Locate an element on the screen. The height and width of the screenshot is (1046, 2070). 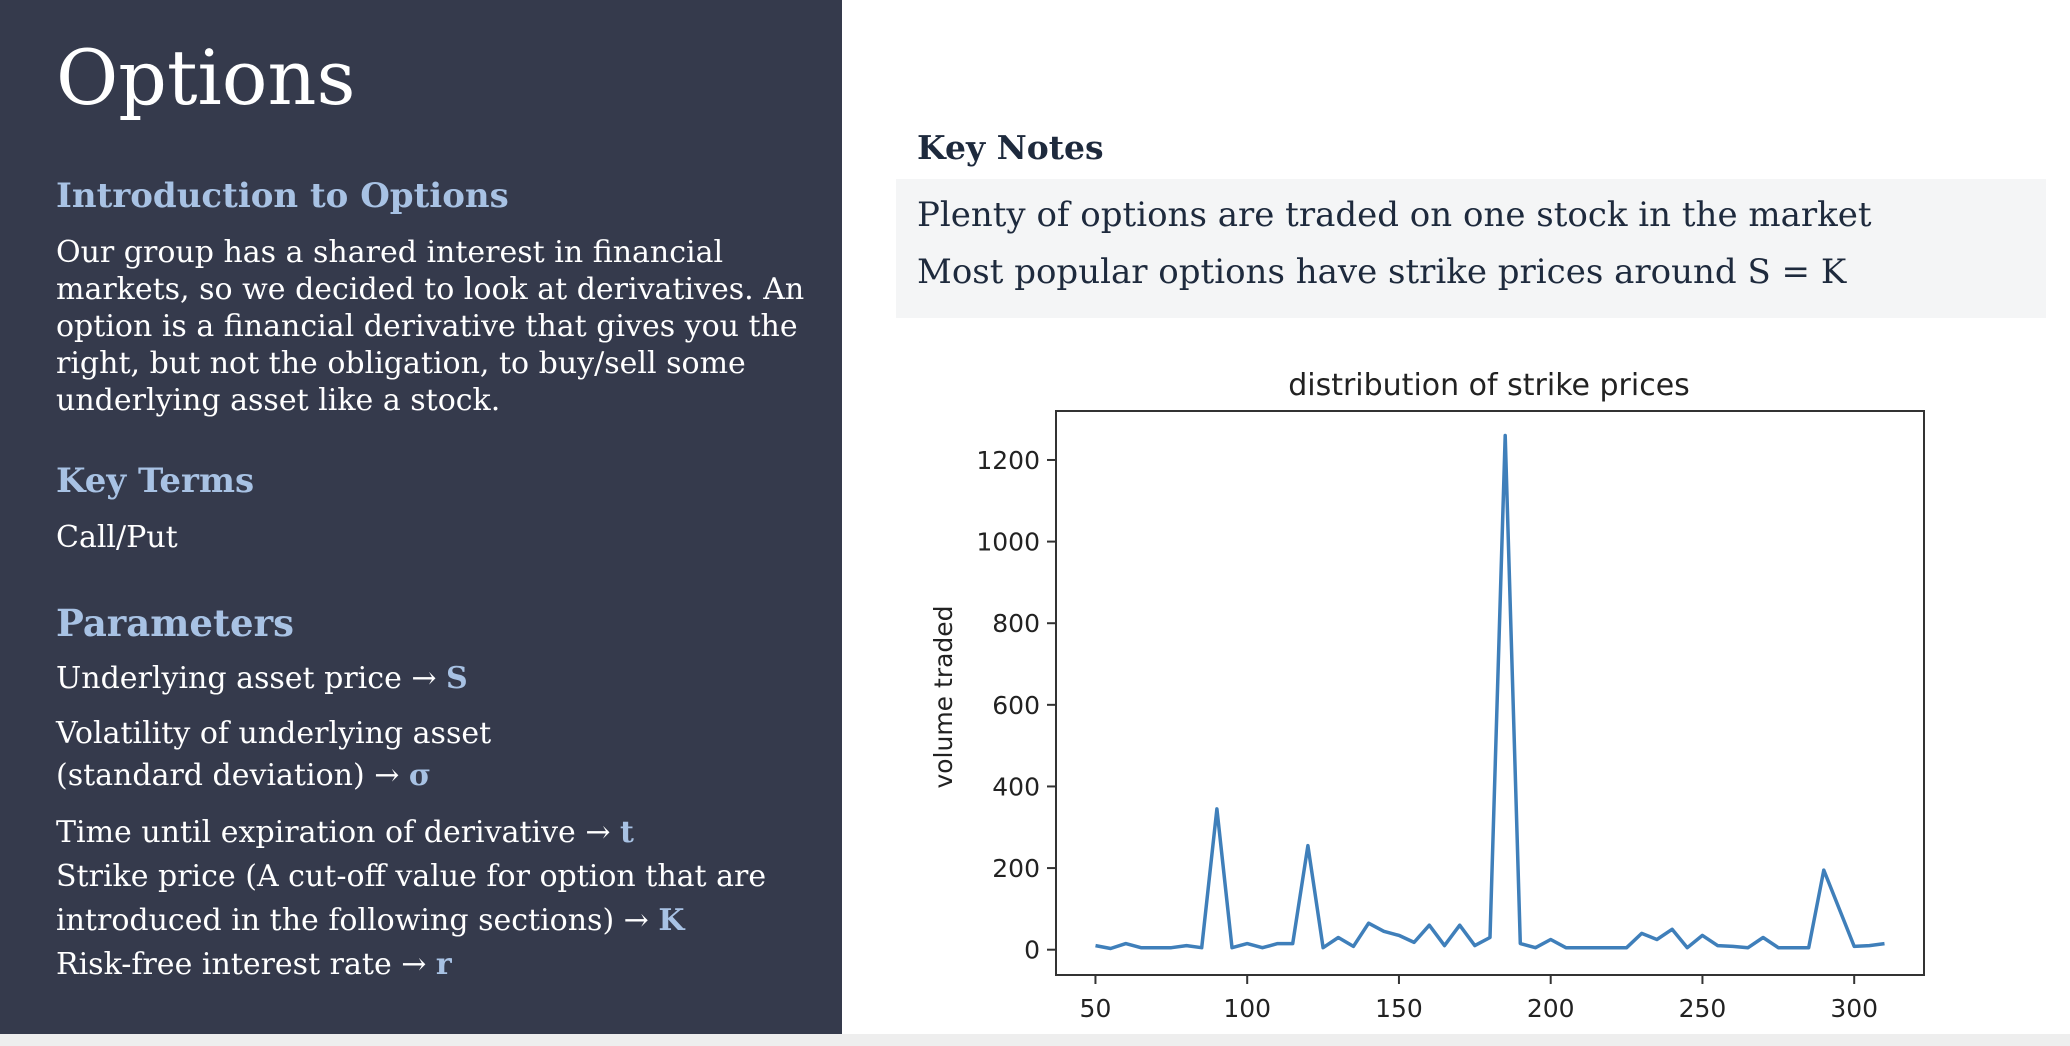
param-risk-free: Risk-free interest rate → r is located at coordinates (254, 965).